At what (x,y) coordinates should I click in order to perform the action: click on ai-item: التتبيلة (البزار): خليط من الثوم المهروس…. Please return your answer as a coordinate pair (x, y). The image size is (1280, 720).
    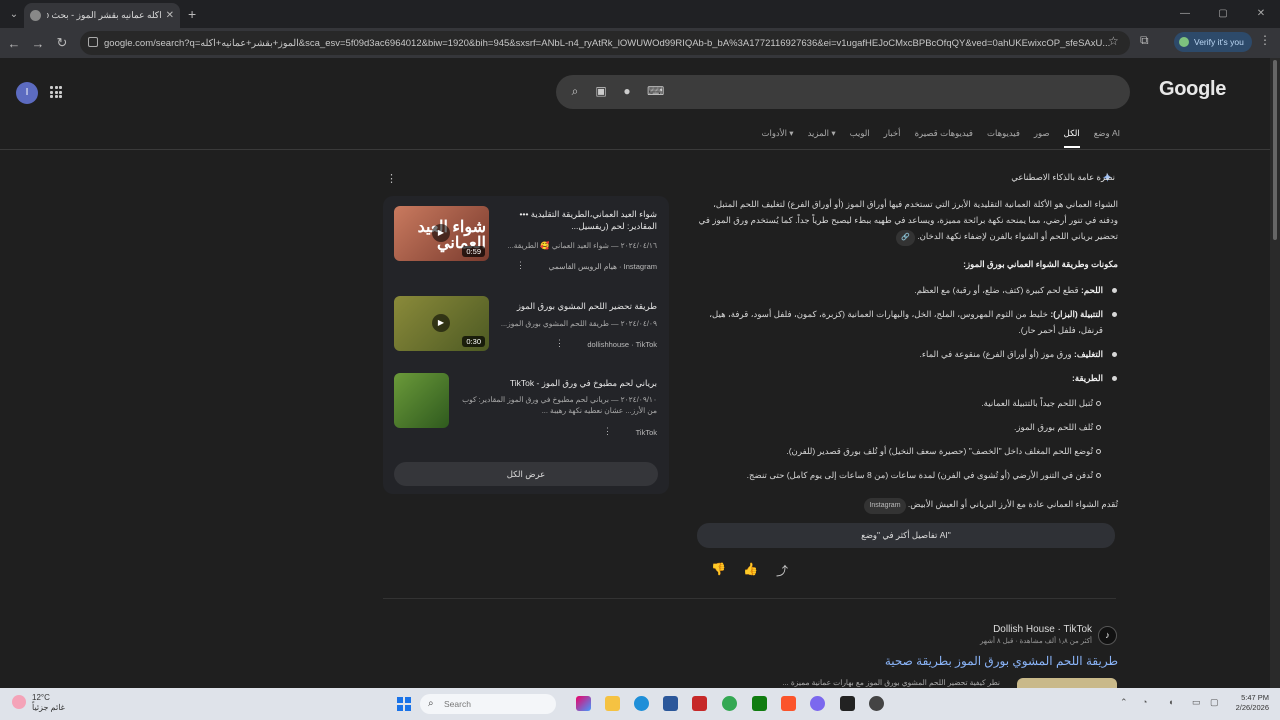
    Looking at the image, I should click on (900, 322).